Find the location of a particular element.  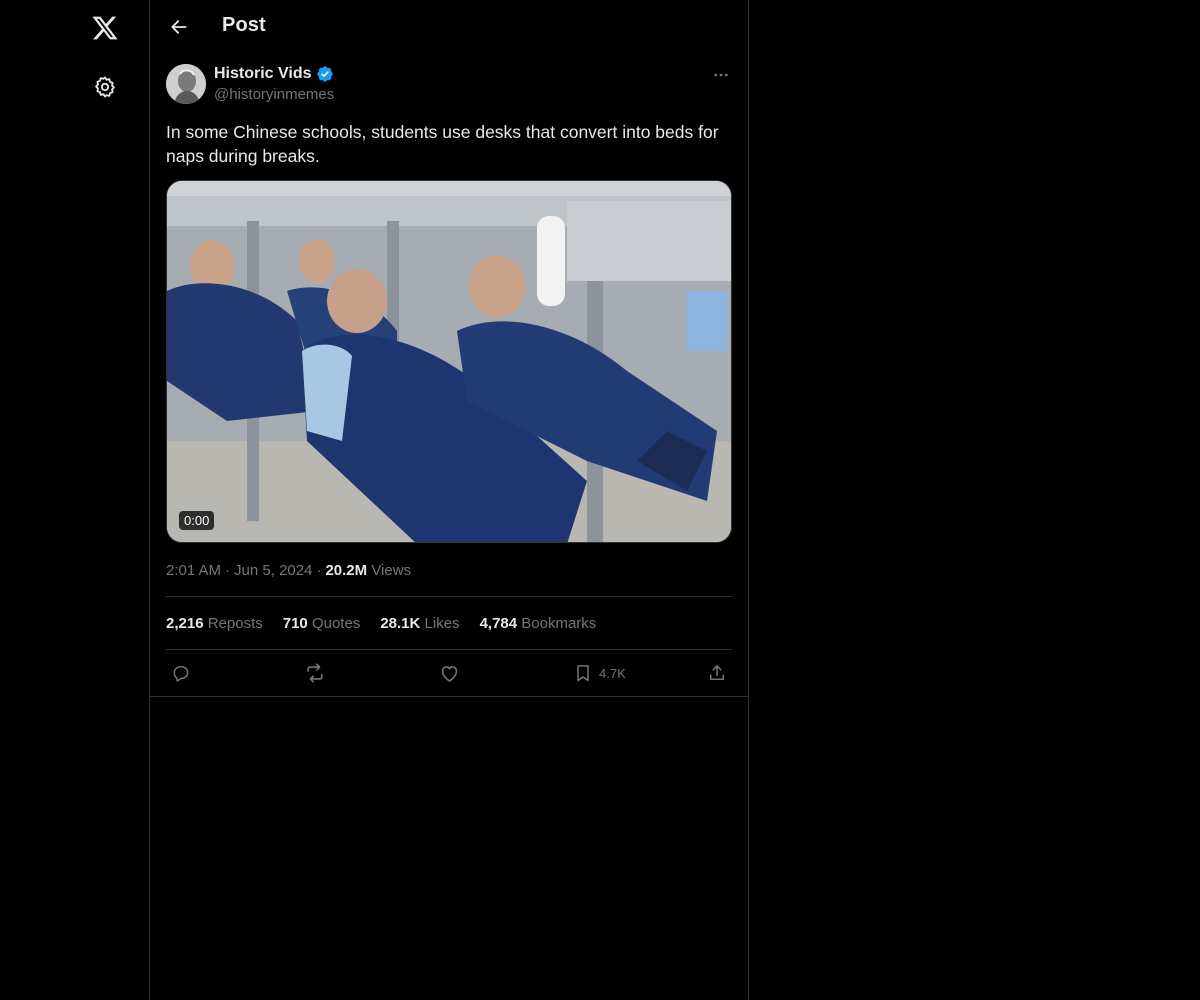

stat-count: 710 is located at coordinates (295, 623).